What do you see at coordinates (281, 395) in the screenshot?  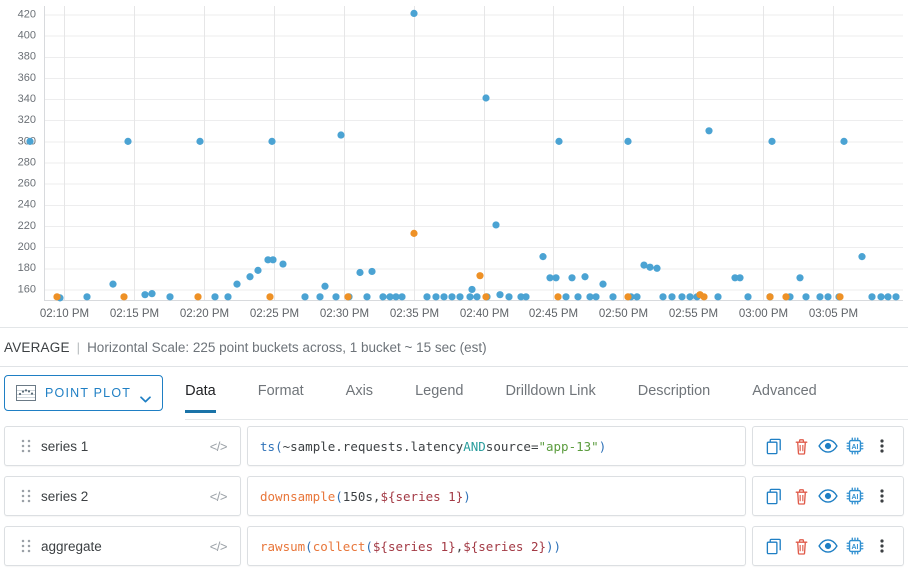 I see `tab-format: Format` at bounding box center [281, 395].